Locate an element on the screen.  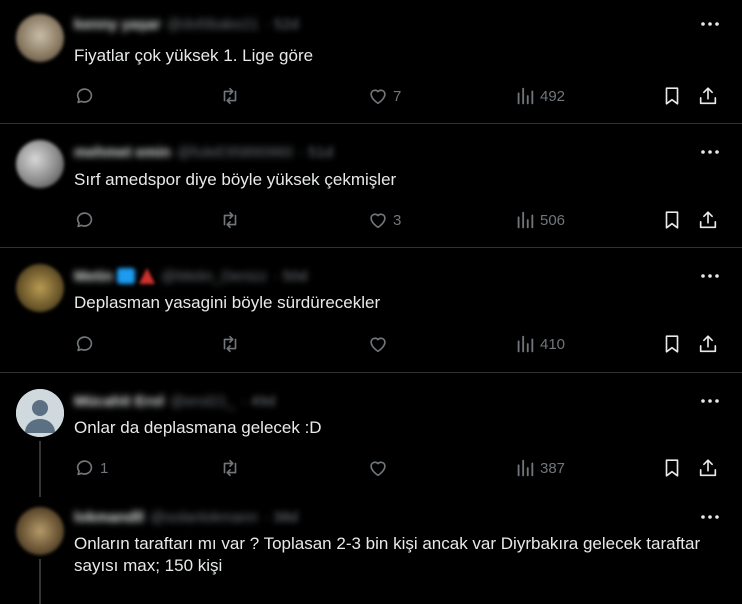
views-button: 410 is located at coordinates (539, 344).